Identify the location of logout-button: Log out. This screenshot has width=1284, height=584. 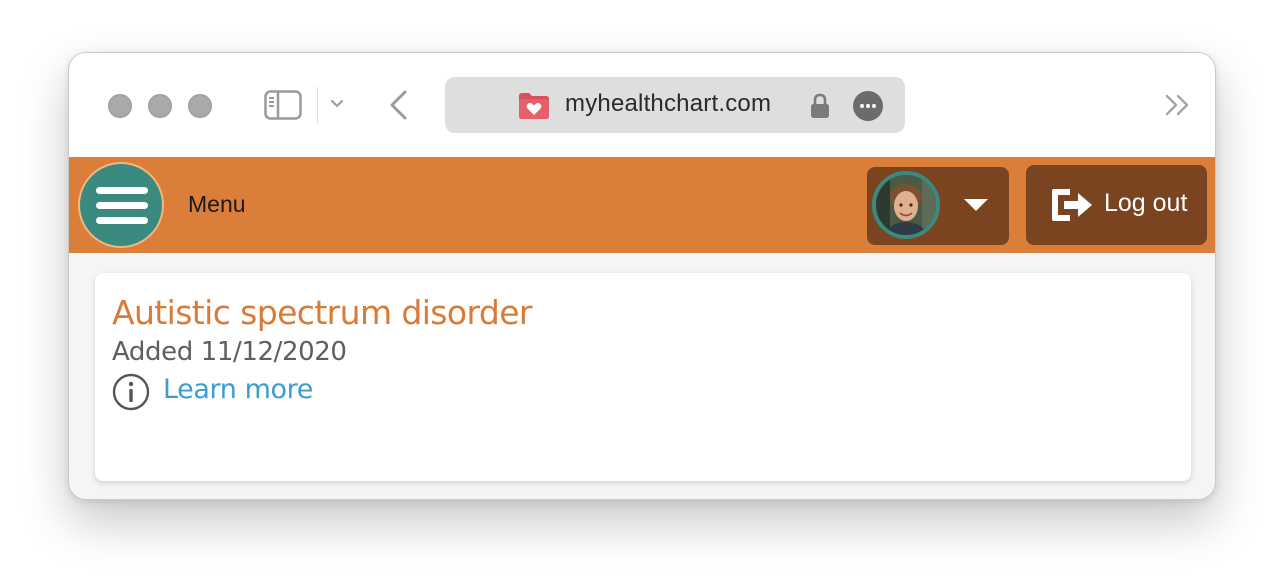
(1116, 205).